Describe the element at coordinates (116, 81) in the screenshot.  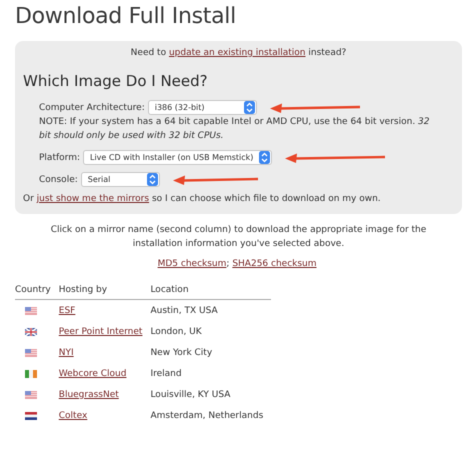
I see `section-heading: Which Image Do I Need?` at that location.